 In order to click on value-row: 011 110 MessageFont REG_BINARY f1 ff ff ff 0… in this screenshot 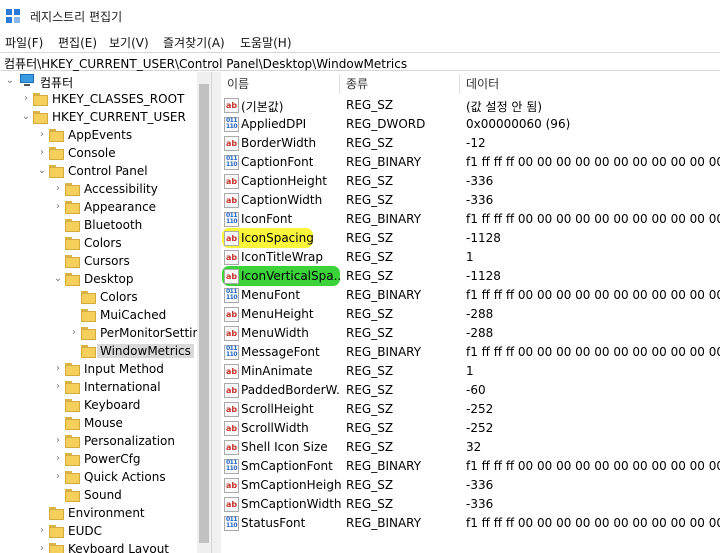, I will do `click(470, 352)`.